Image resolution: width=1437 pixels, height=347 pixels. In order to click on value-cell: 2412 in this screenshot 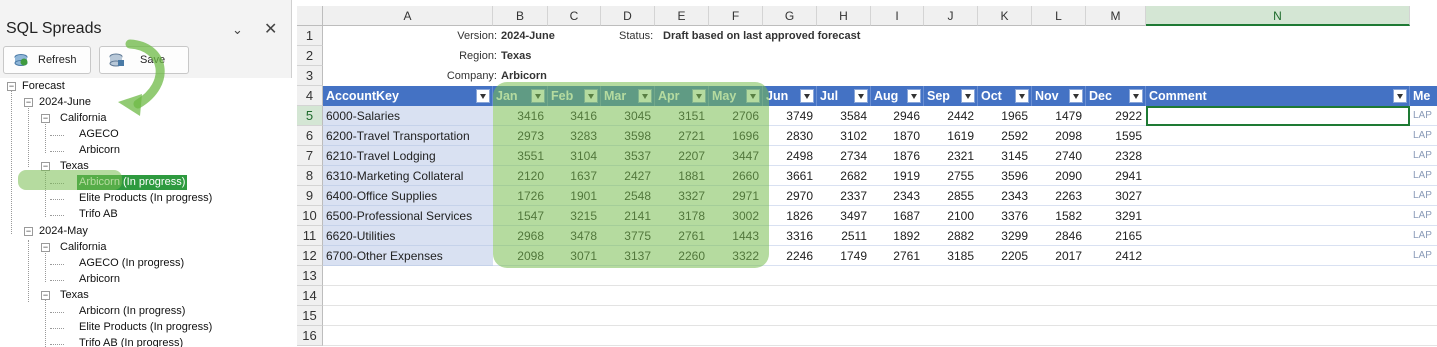, I will do `click(1116, 256)`.